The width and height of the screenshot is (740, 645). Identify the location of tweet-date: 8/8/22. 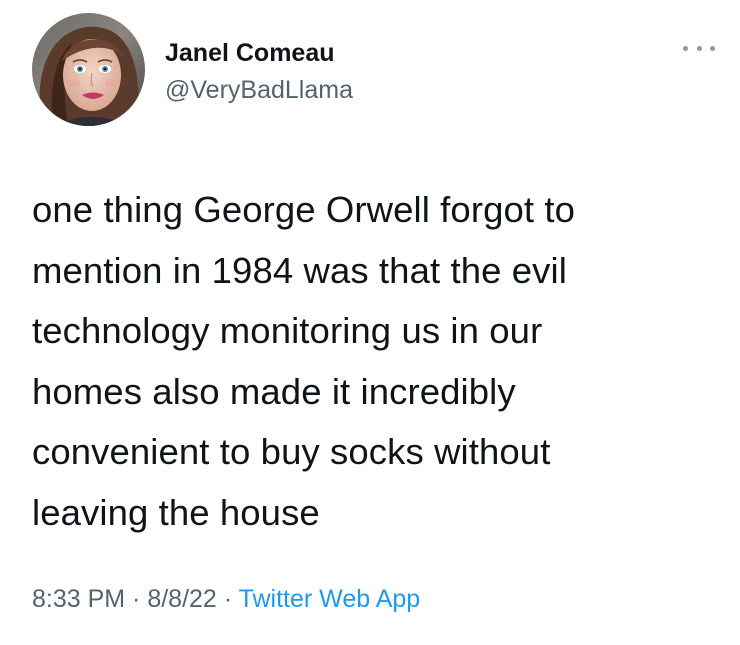
(182, 599).